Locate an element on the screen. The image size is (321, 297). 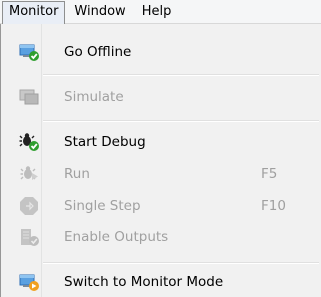
go-offline-icon is located at coordinates (29, 52).